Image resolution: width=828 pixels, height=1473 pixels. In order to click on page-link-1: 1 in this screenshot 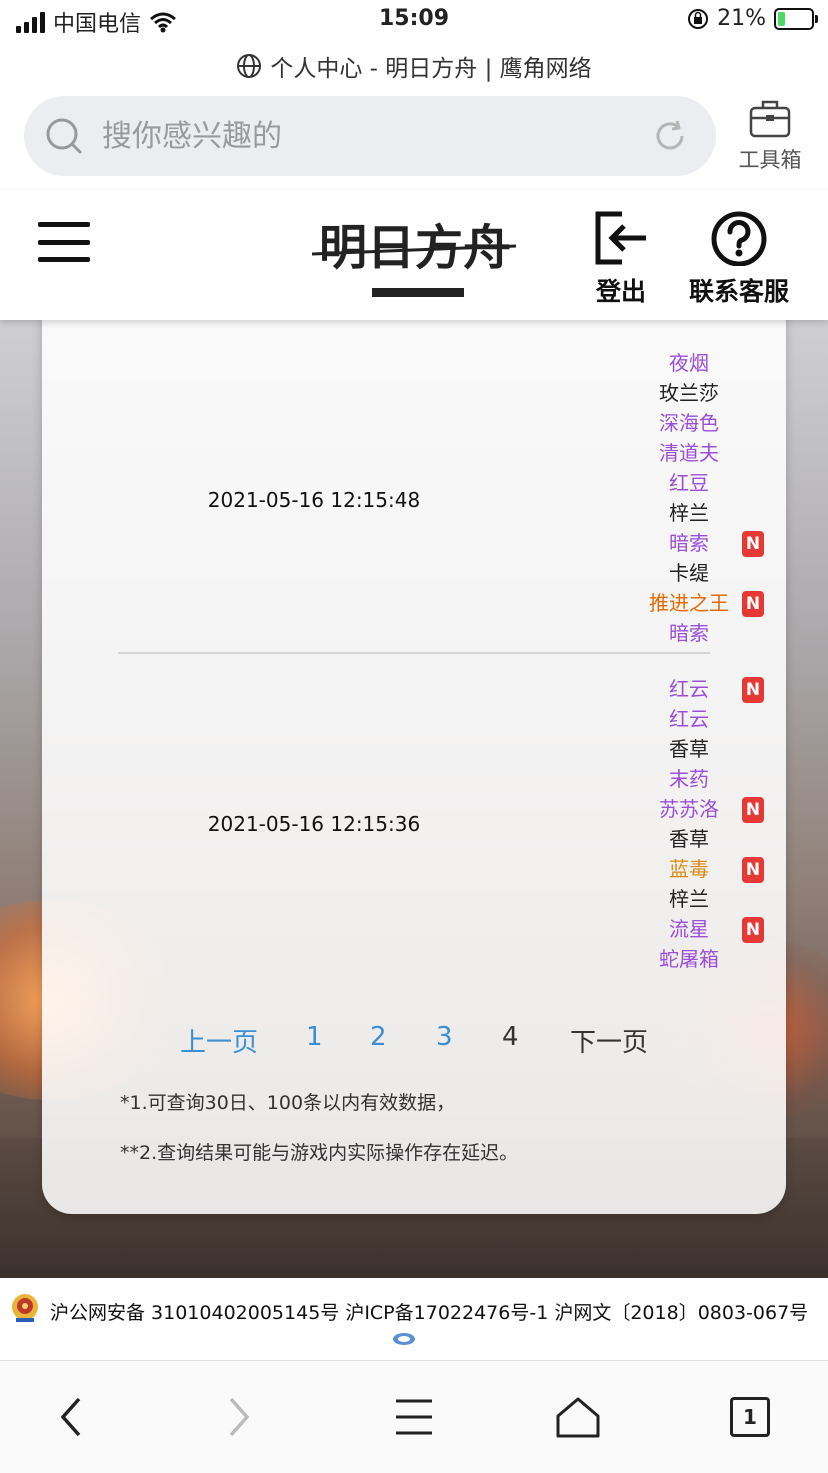, I will do `click(314, 1037)`.